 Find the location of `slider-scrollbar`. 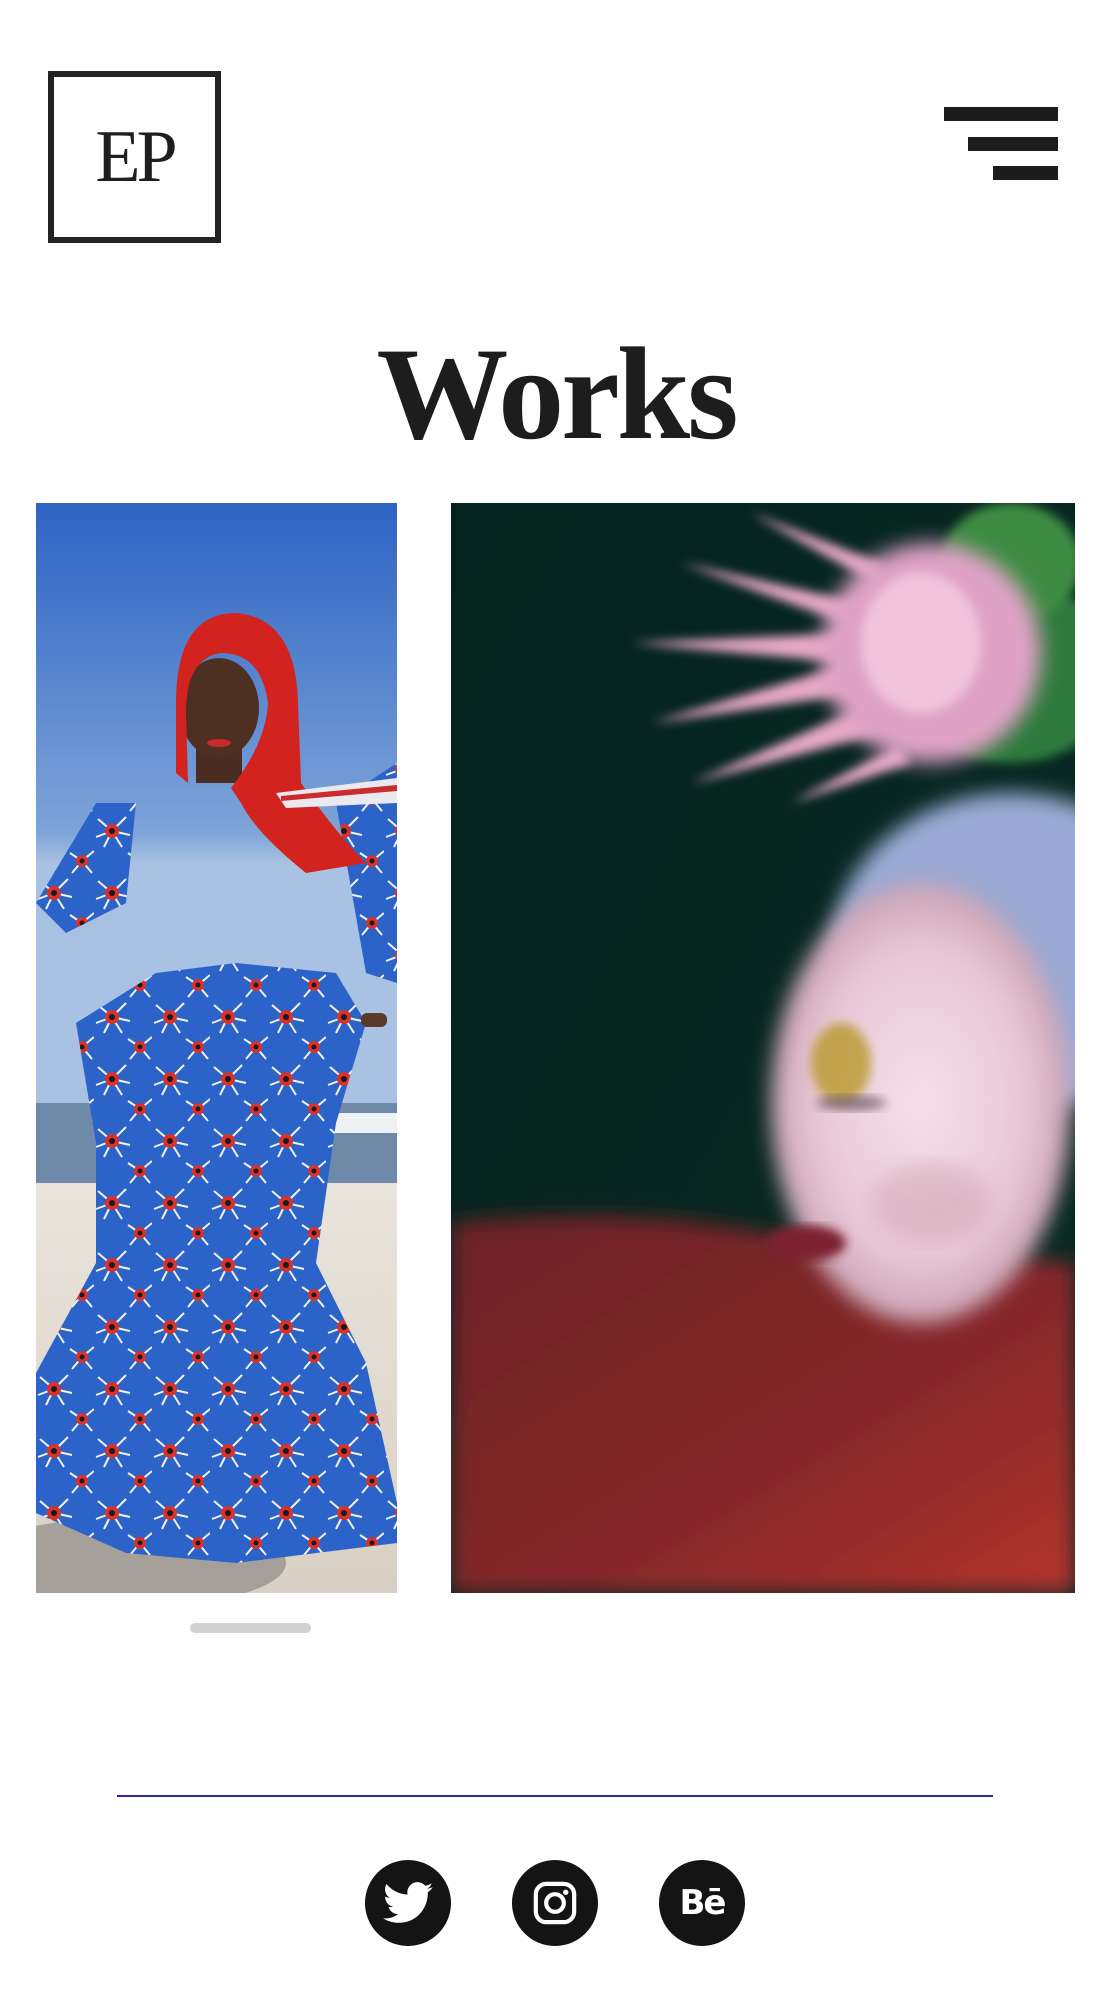

slider-scrollbar is located at coordinates (250, 1628).